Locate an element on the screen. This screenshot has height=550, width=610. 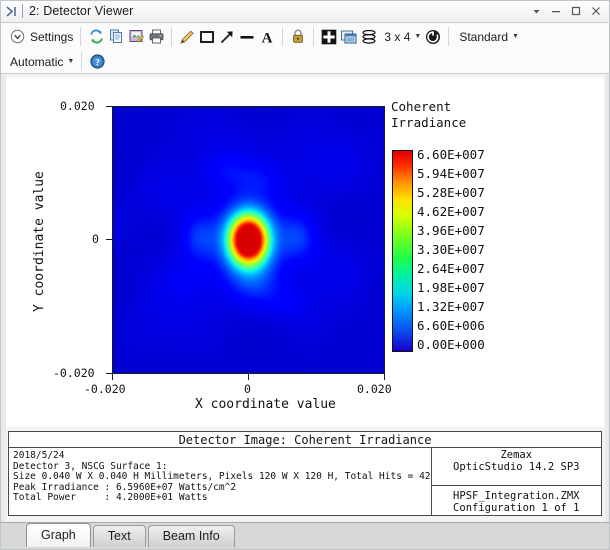
xtick-label-mid: 0 is located at coordinates (247, 389).